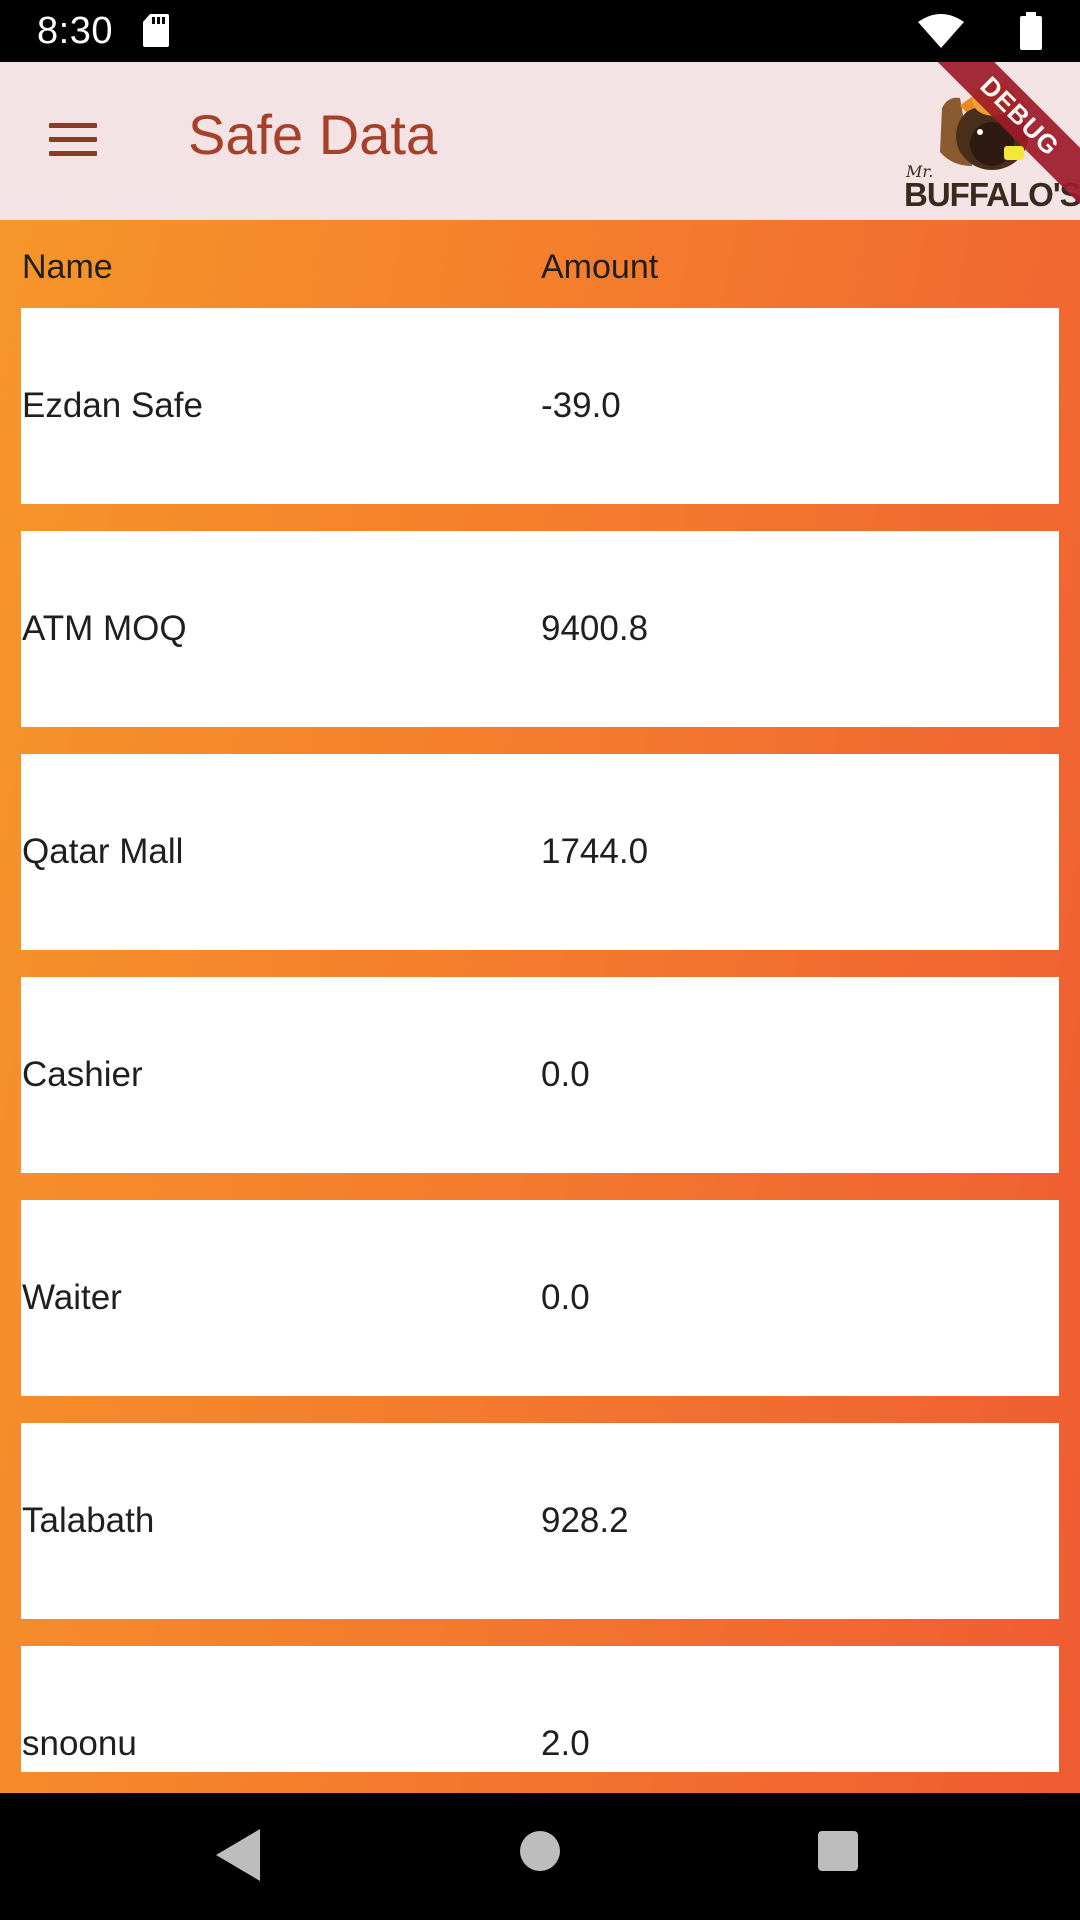  What do you see at coordinates (600, 267) in the screenshot?
I see `column-header-amount: Amount` at bounding box center [600, 267].